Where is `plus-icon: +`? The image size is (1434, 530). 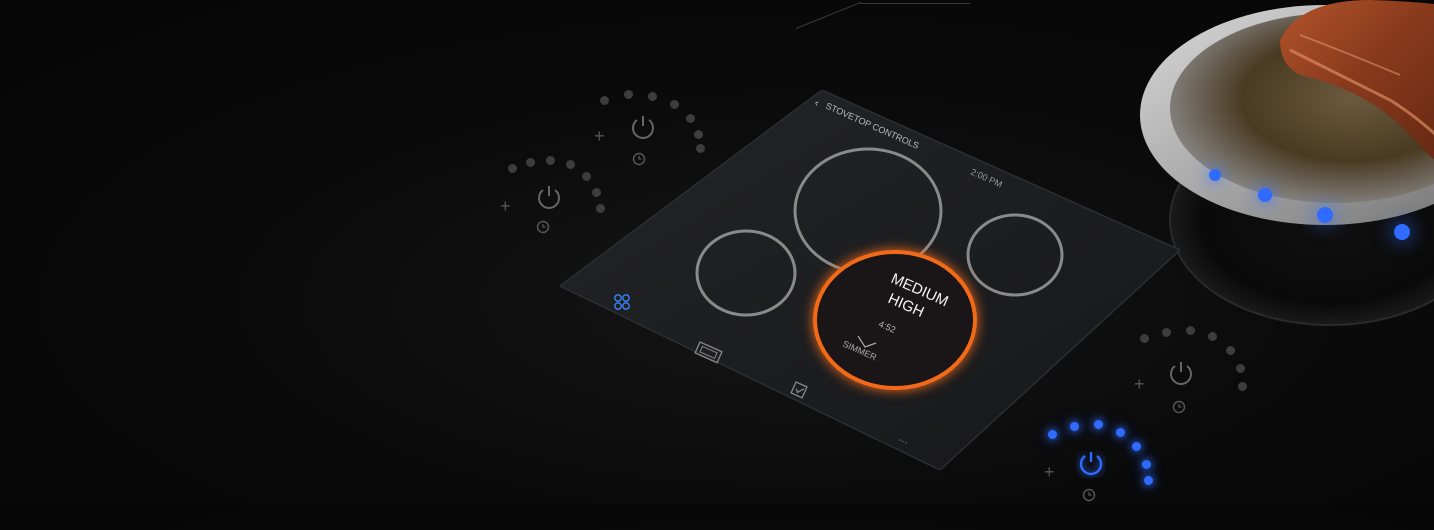 plus-icon: + is located at coordinates (505, 206).